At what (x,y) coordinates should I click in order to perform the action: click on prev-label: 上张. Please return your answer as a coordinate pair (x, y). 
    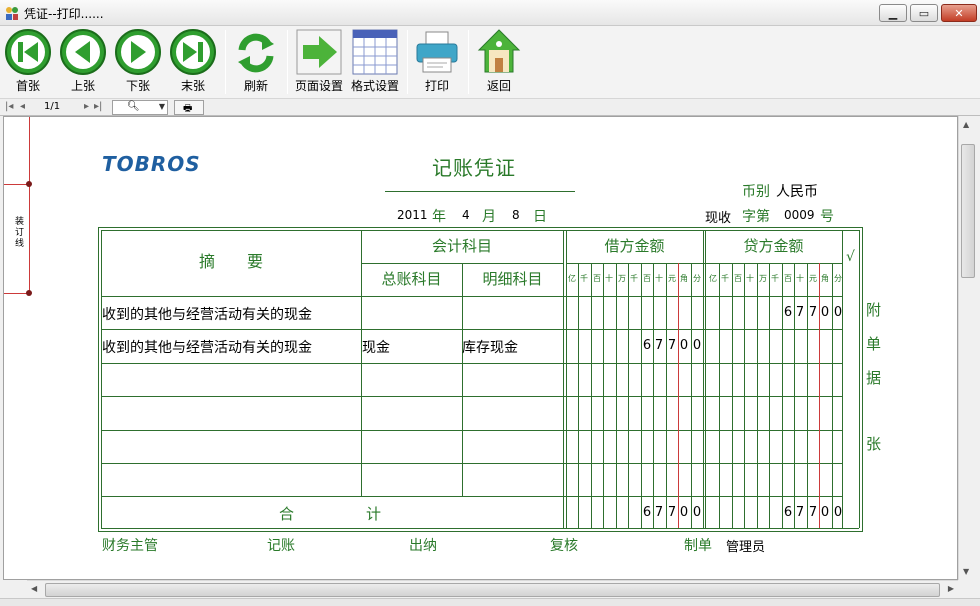
    Looking at the image, I should click on (82, 86).